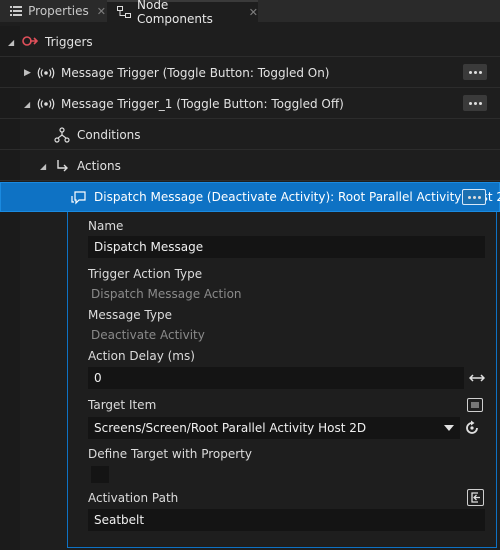 Image resolution: width=500 pixels, height=550 pixels. What do you see at coordinates (449, 428) in the screenshot?
I see `chevron-down-icon` at bounding box center [449, 428].